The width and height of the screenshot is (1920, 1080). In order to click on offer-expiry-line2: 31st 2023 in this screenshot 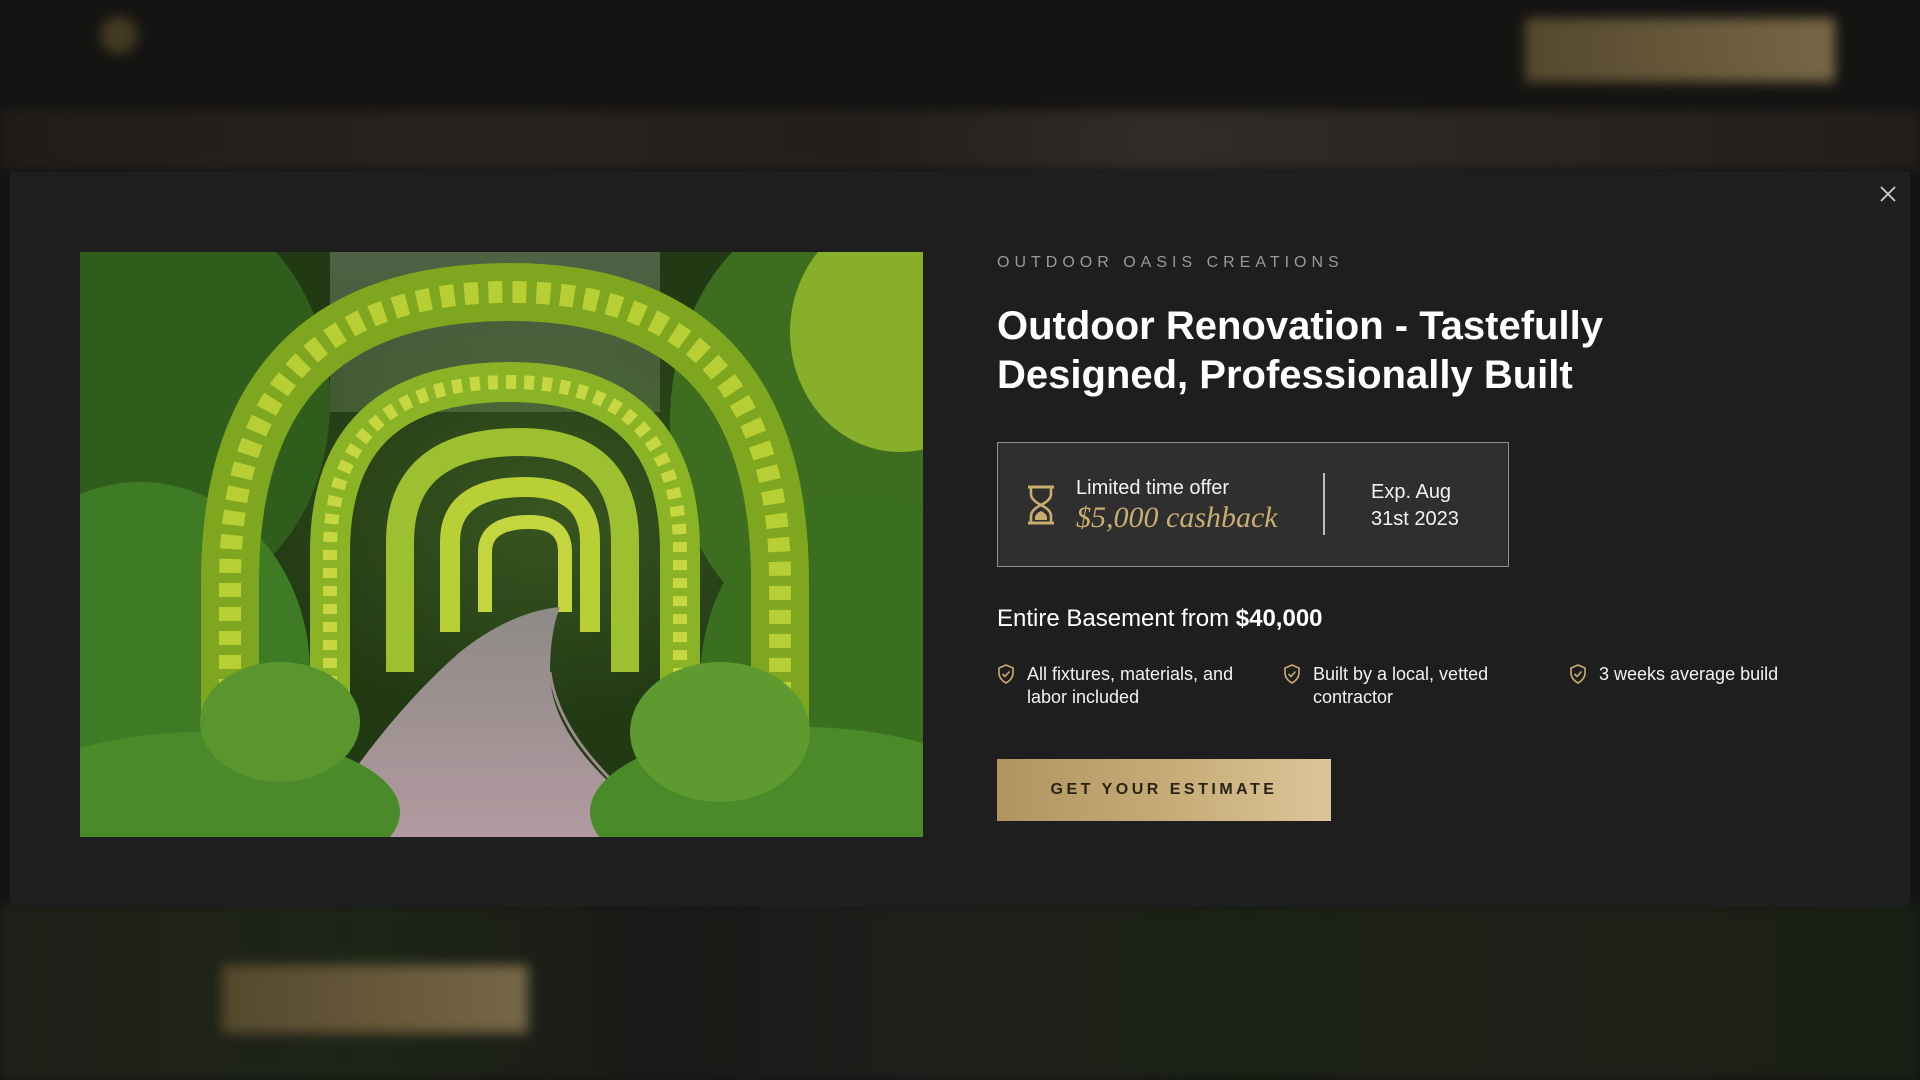, I will do `click(1415, 519)`.